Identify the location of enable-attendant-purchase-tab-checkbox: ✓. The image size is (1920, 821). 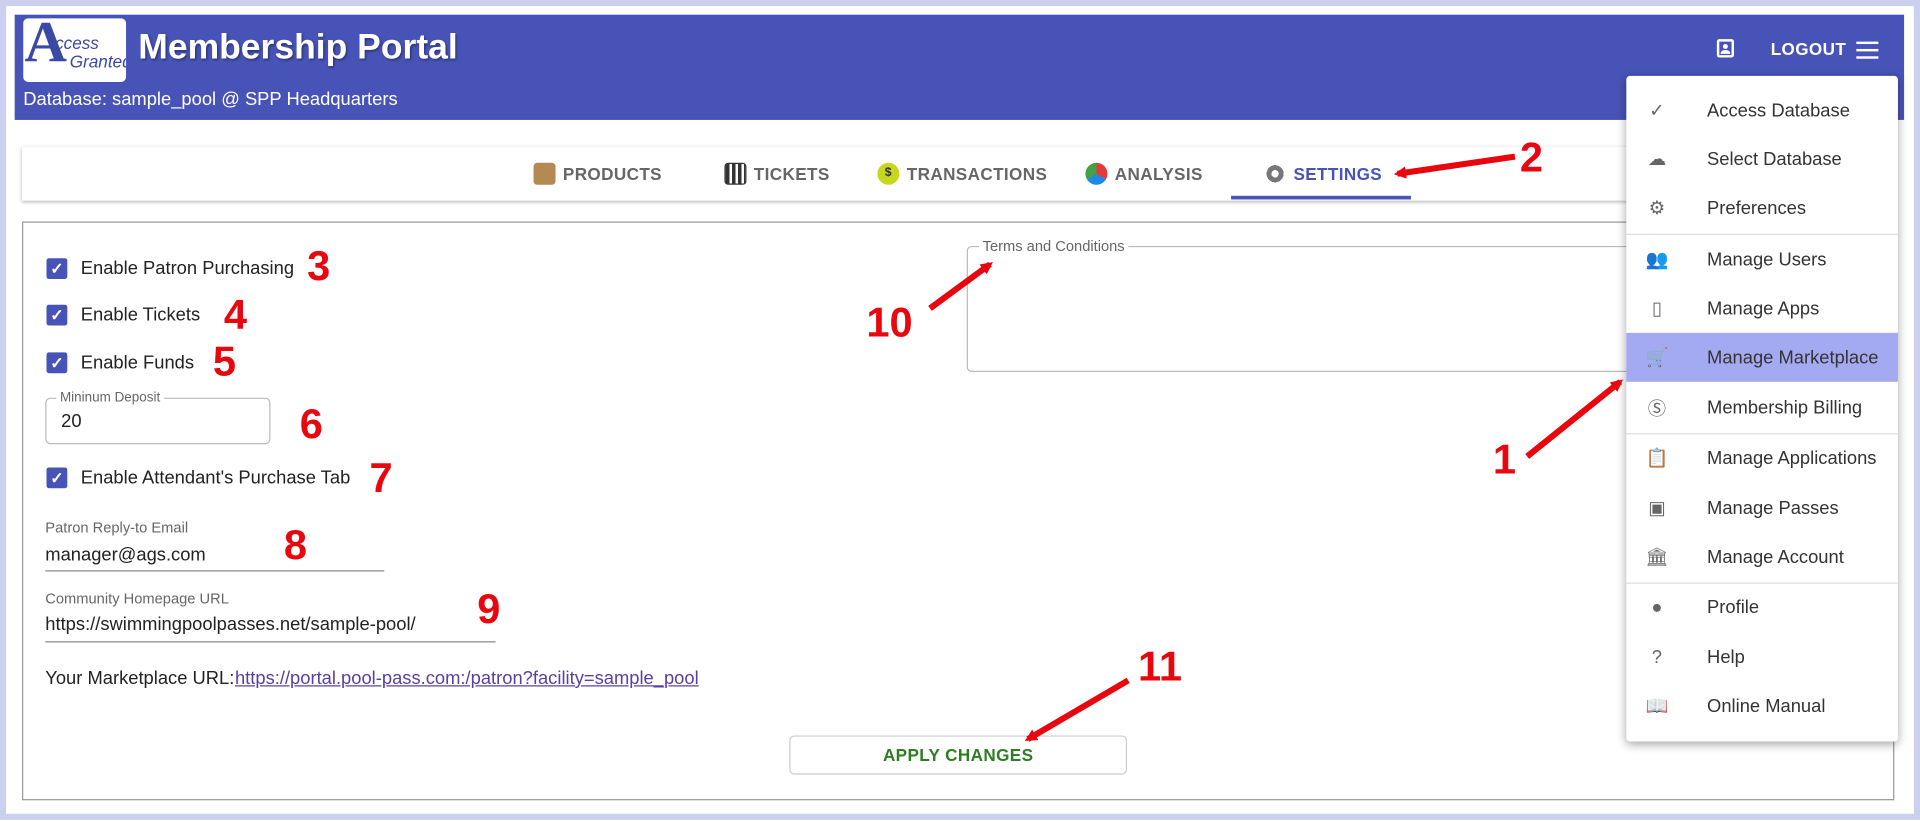
(57, 478).